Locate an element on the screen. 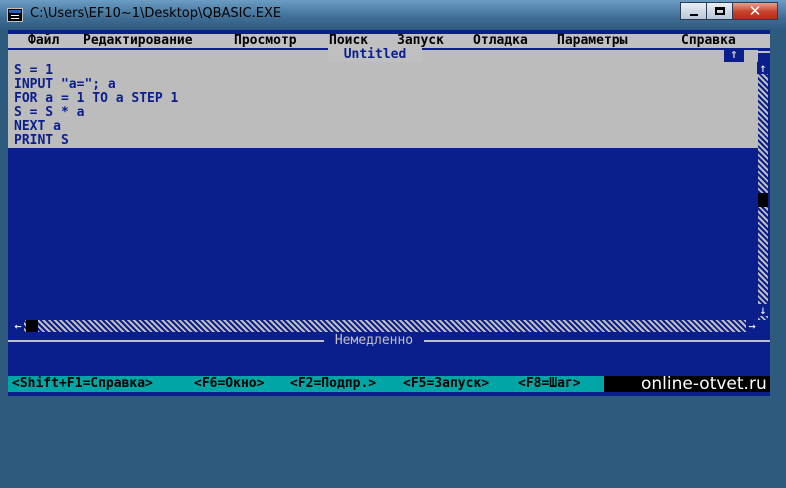 This screenshot has height=488, width=786. menu-search: Поиск is located at coordinates (348, 41).